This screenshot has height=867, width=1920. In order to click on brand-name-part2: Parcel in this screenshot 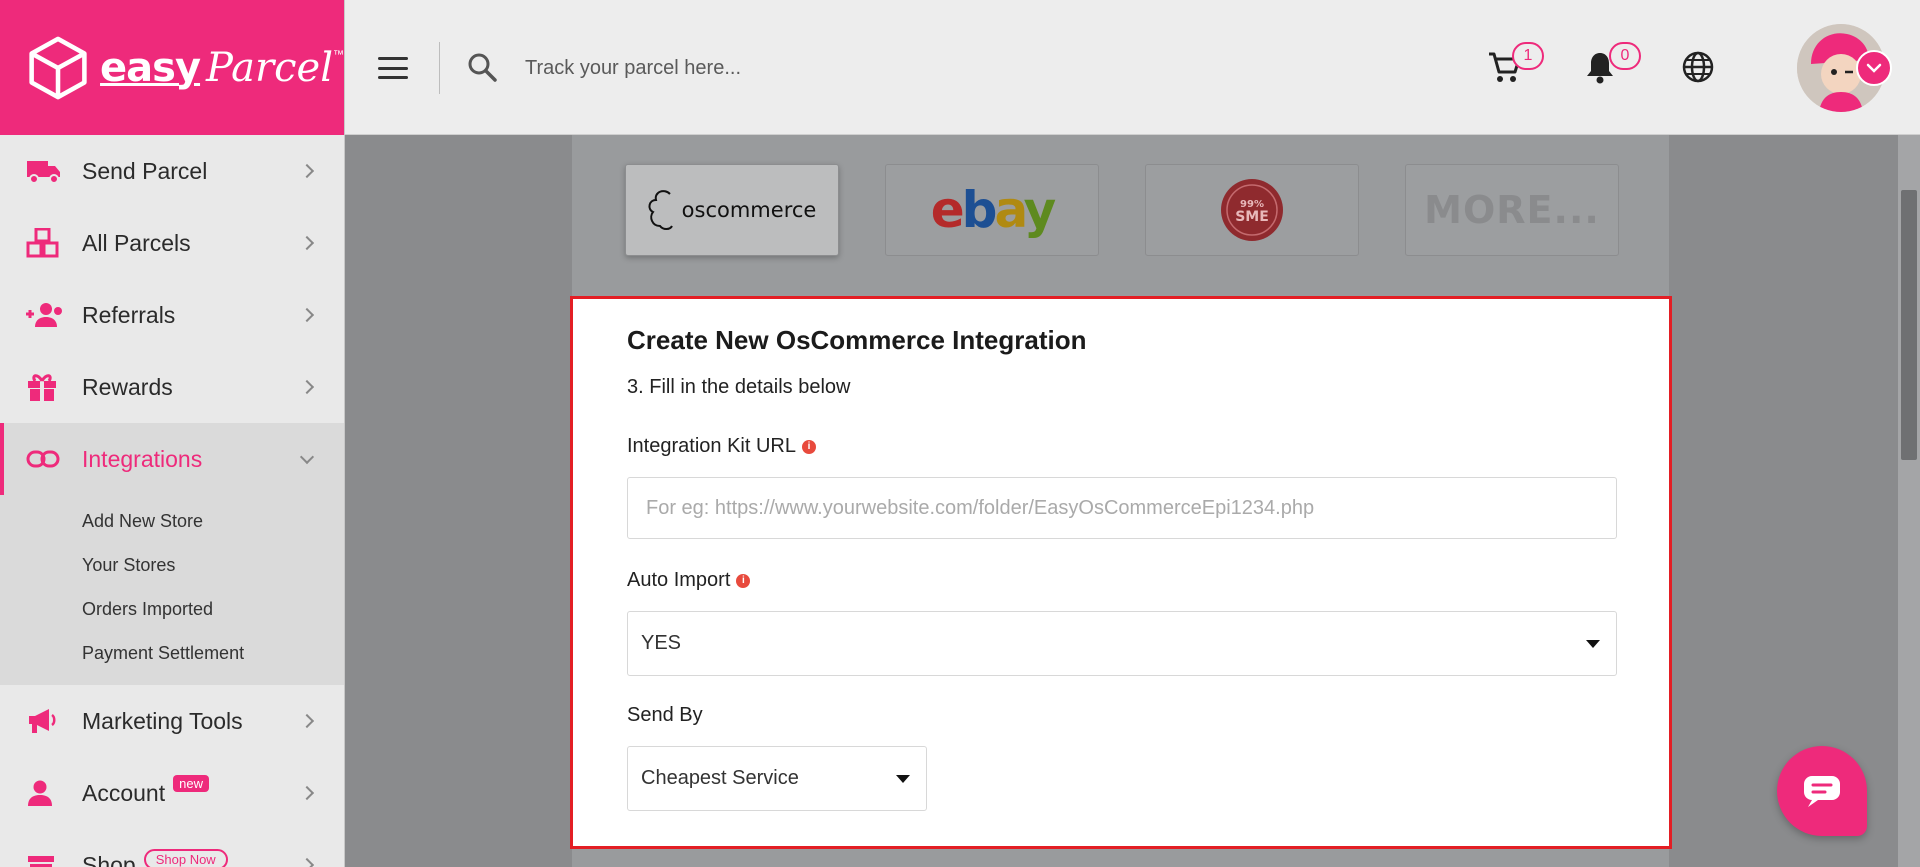, I will do `click(269, 67)`.